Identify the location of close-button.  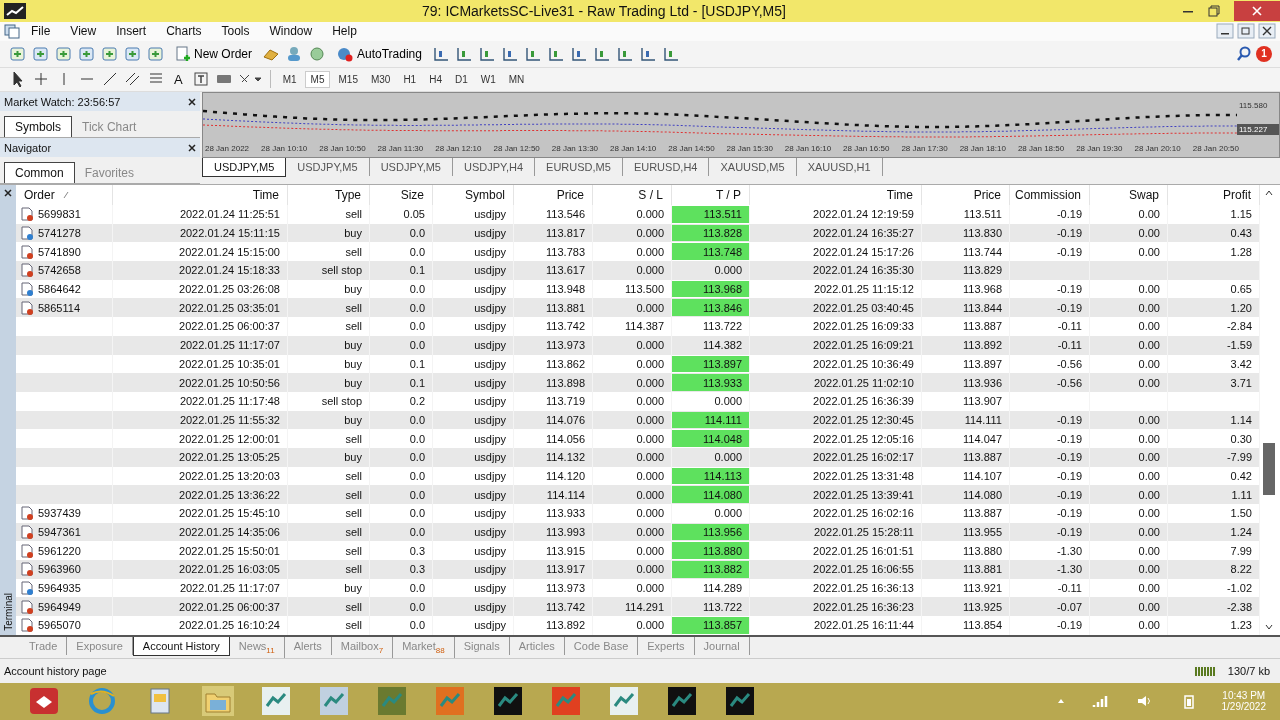
(1257, 10).